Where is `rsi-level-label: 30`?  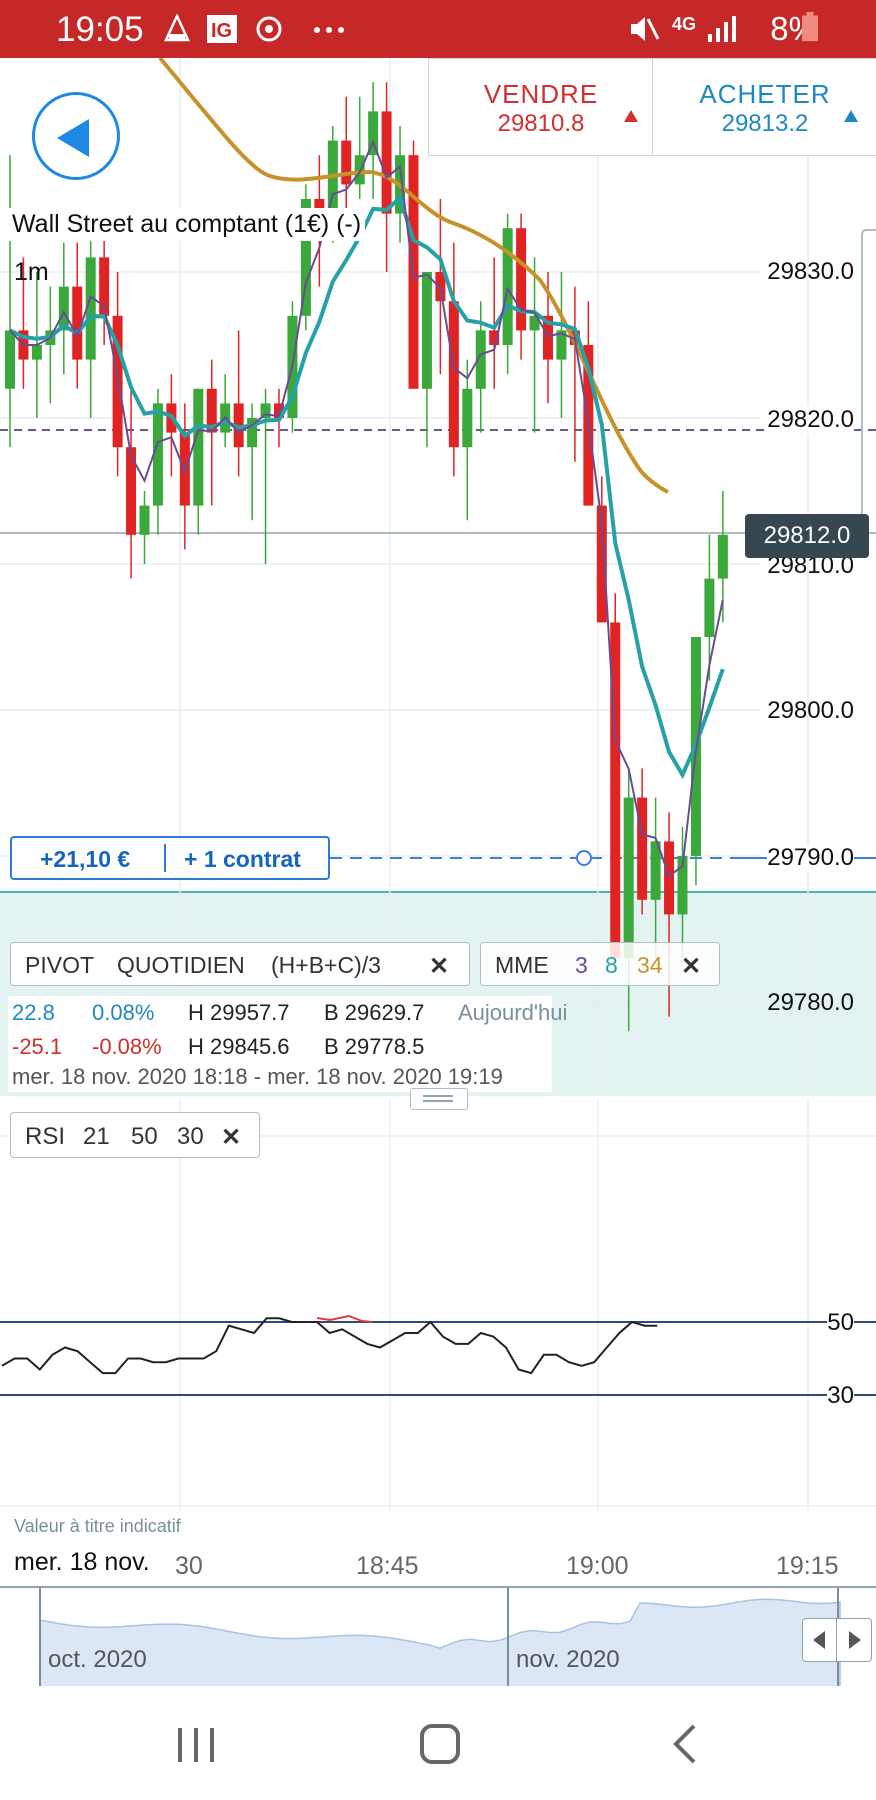
rsi-level-label: 30 is located at coordinates (840, 1396).